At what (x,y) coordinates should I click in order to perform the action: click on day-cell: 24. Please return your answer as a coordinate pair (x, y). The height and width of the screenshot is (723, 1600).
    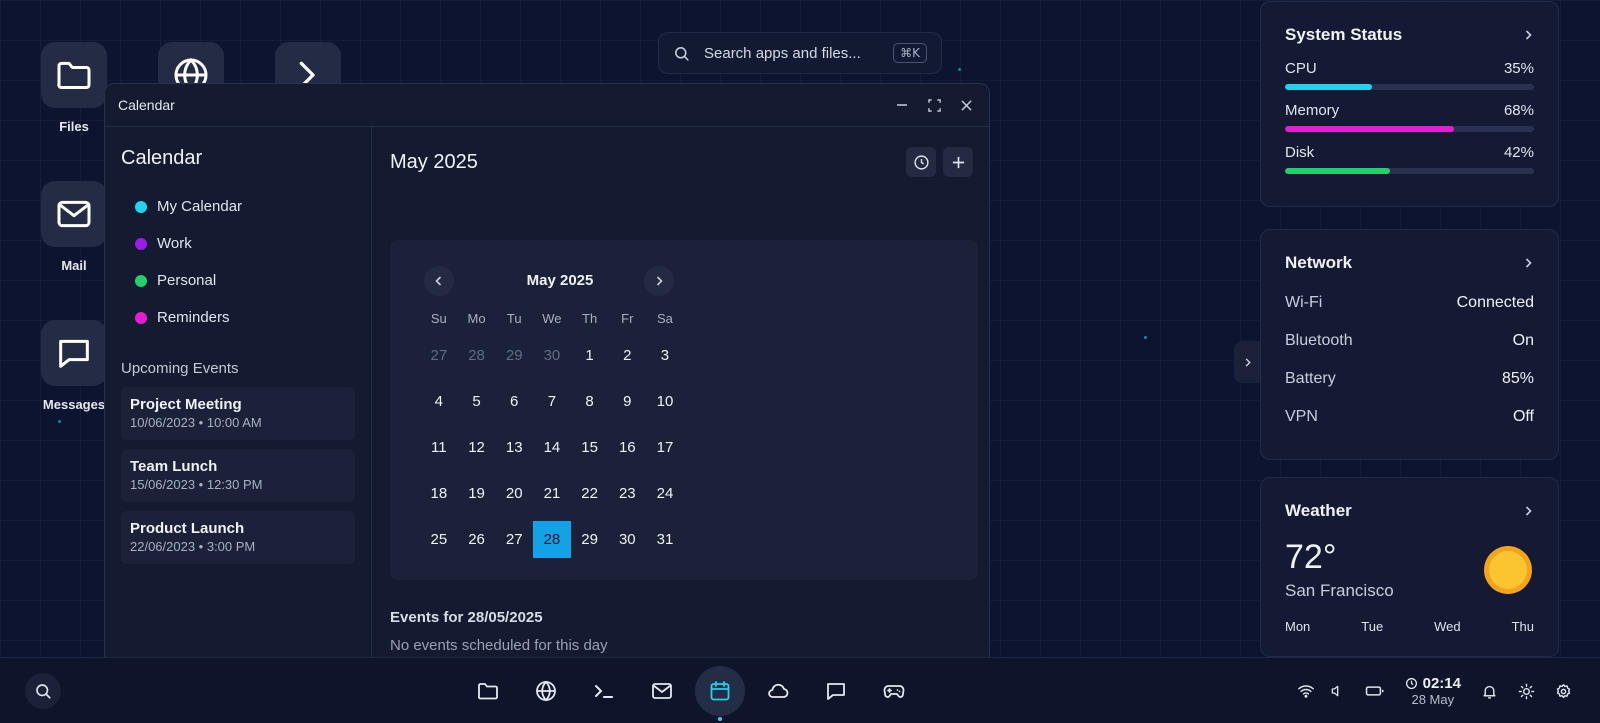
    Looking at the image, I should click on (665, 493).